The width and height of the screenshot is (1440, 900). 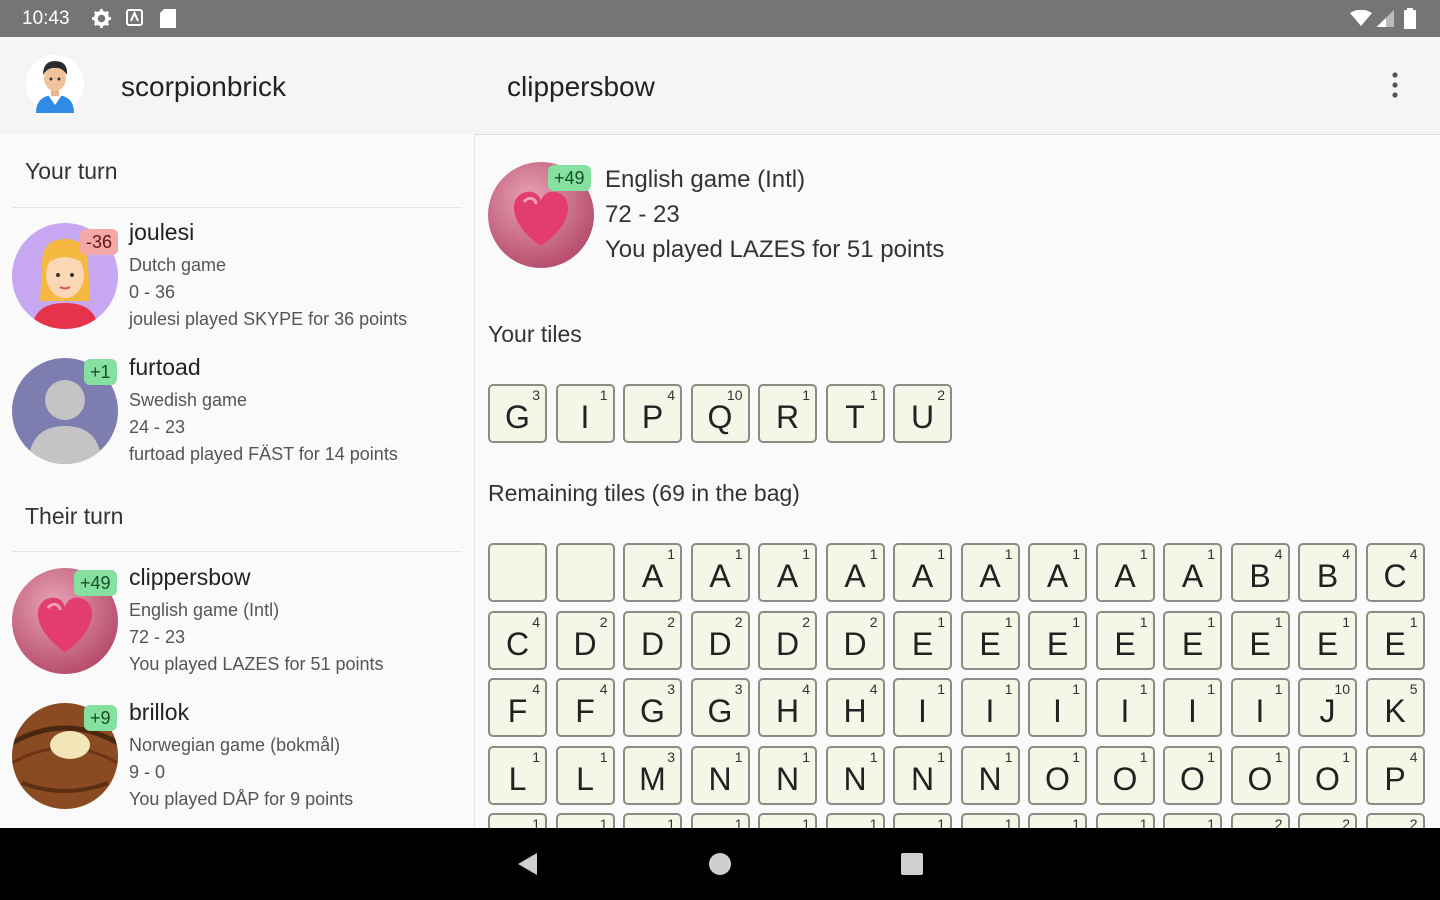 What do you see at coordinates (268, 319) in the screenshot?
I see `last-move: joulesi played SKYPE for 36 points` at bounding box center [268, 319].